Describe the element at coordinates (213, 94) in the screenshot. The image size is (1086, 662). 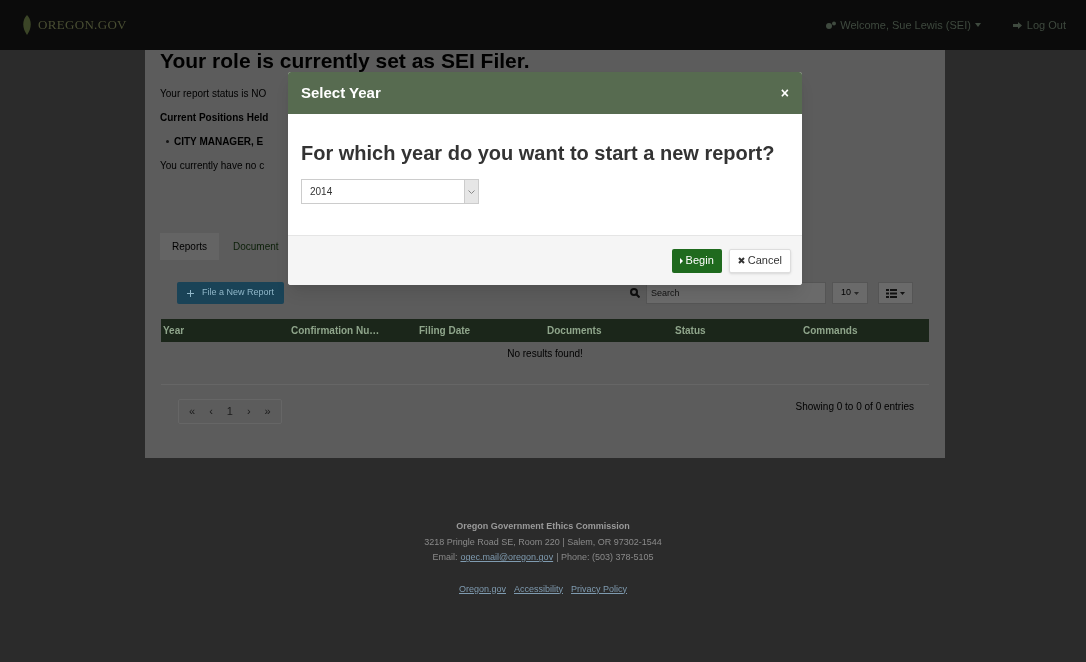
I see `status-text: Your report status is NO` at that location.